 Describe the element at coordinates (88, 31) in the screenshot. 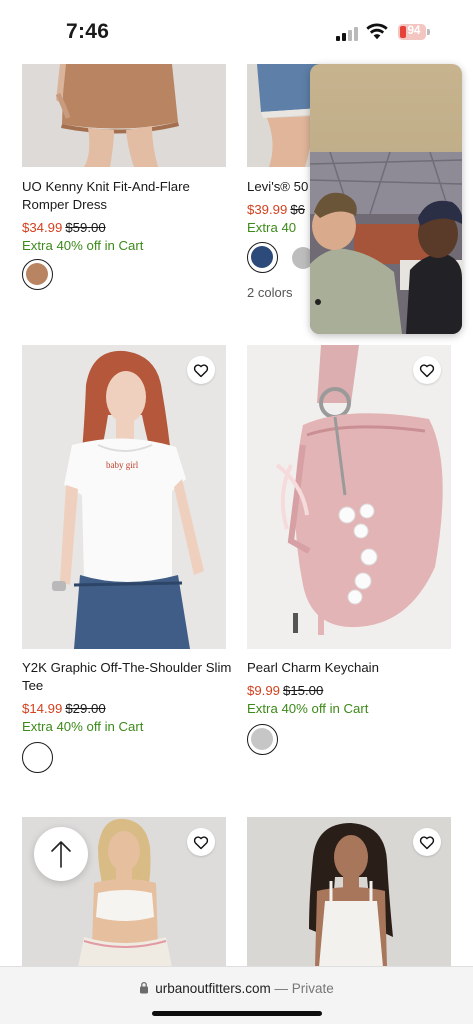

I see `status-time: 7:46` at that location.